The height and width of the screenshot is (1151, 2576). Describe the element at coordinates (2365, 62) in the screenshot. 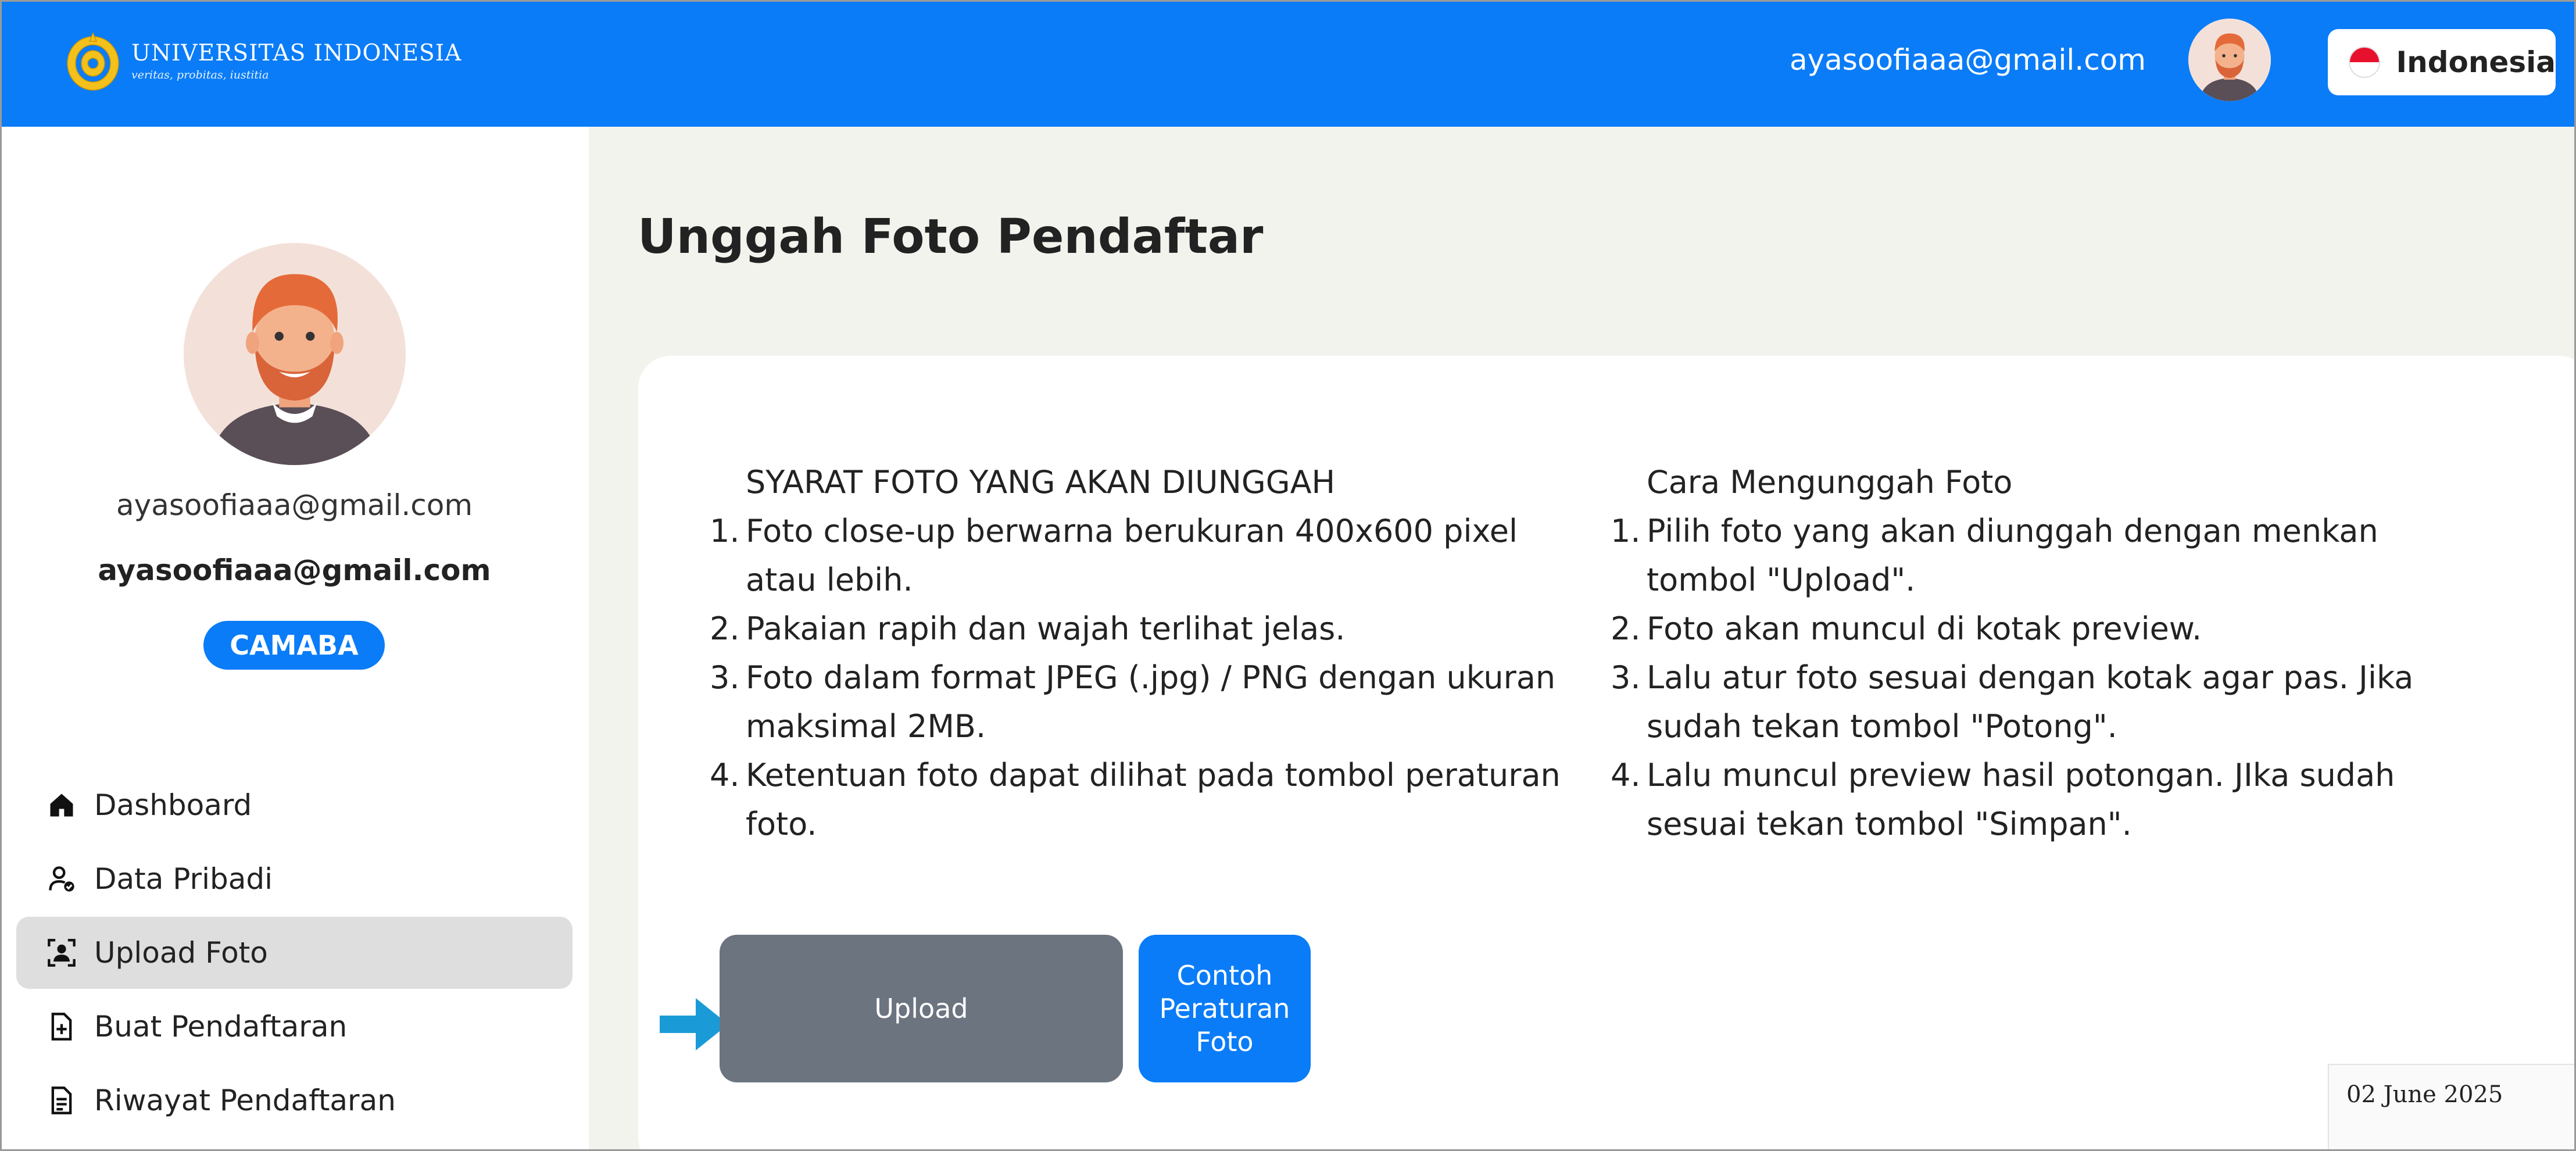

I see `indonesia-flag-icon` at that location.